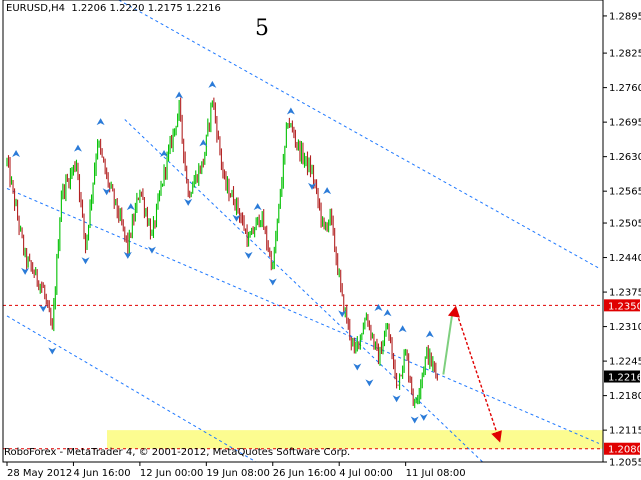 The height and width of the screenshot is (480, 641). Describe the element at coordinates (625, 431) in the screenshot. I see `y-tick-label: 1.2115` at that location.